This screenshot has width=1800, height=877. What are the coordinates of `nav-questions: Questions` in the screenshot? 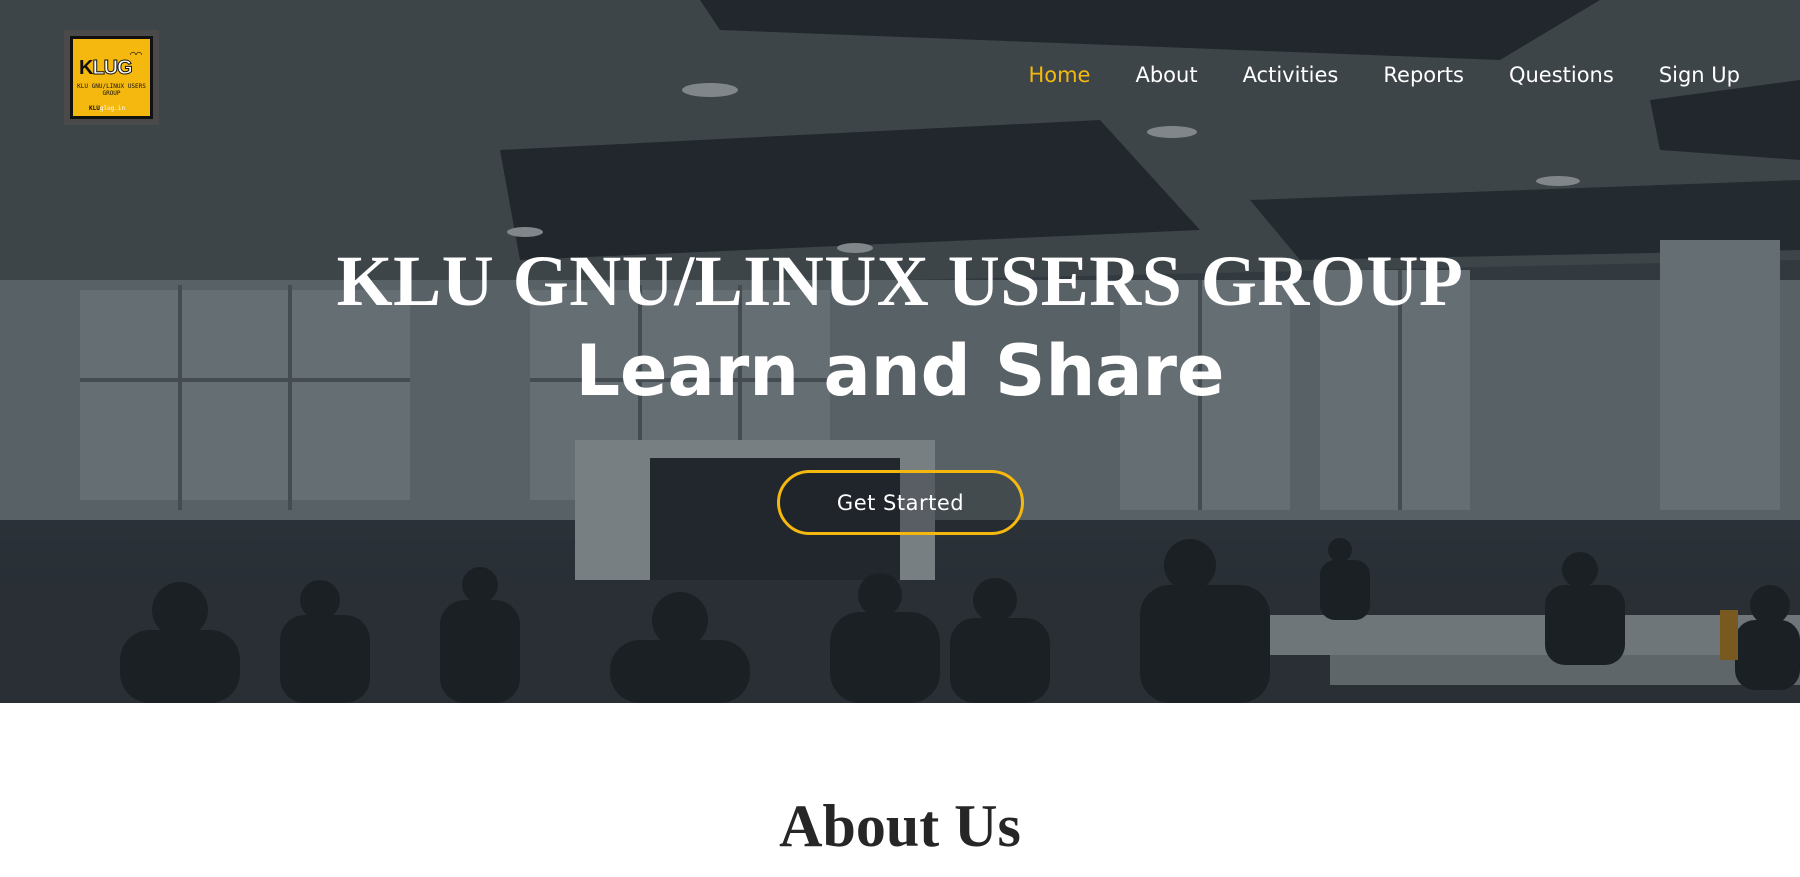 It's located at (1561, 75).